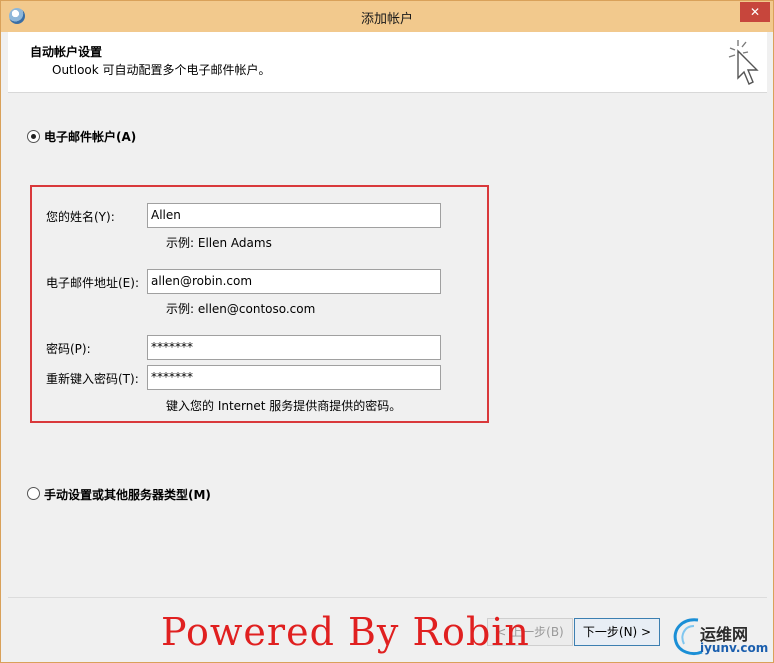 This screenshot has height=663, width=774. I want to click on manual-setup-radio, so click(33, 493).